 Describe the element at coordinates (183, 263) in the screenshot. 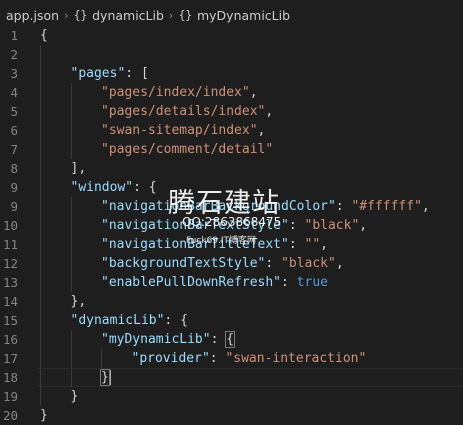

I see `json-key: "backgroundTextStyle"` at that location.